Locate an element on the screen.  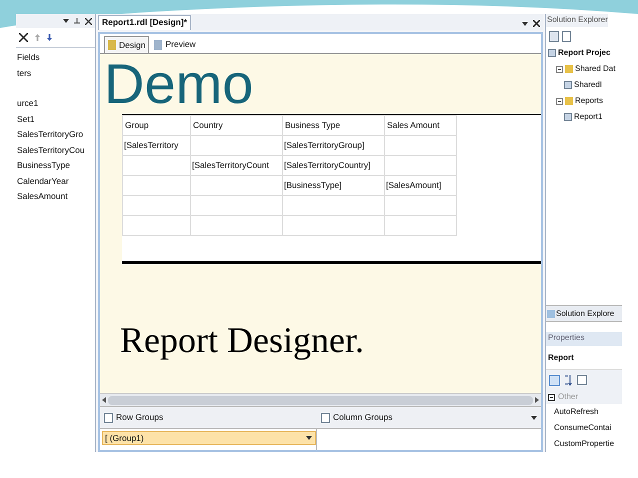
view-tab: Design is located at coordinates (127, 44).